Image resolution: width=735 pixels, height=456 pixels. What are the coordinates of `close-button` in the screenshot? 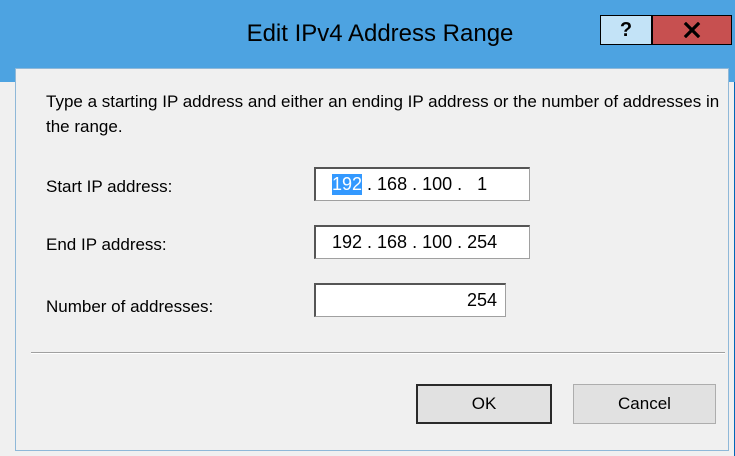 It's located at (692, 30).